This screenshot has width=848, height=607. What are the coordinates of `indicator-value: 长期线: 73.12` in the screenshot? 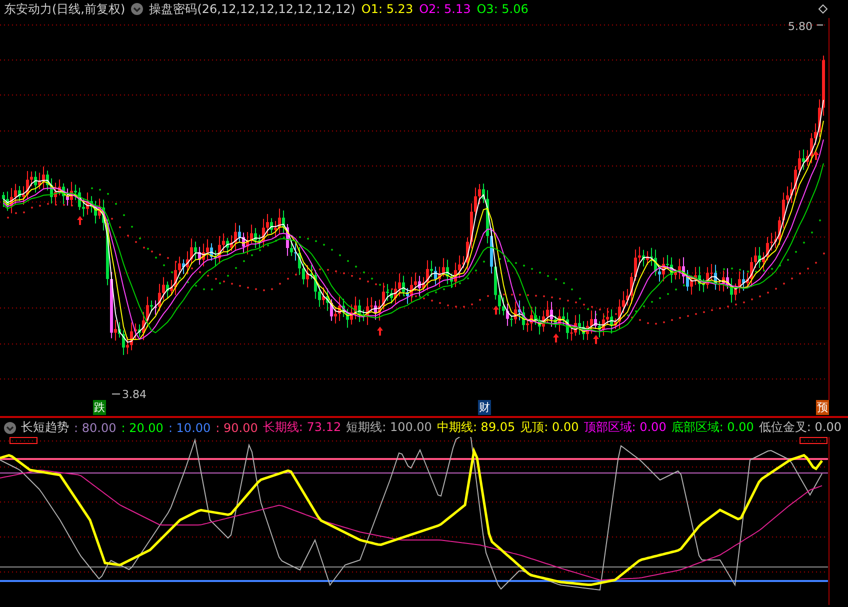 It's located at (302, 427).